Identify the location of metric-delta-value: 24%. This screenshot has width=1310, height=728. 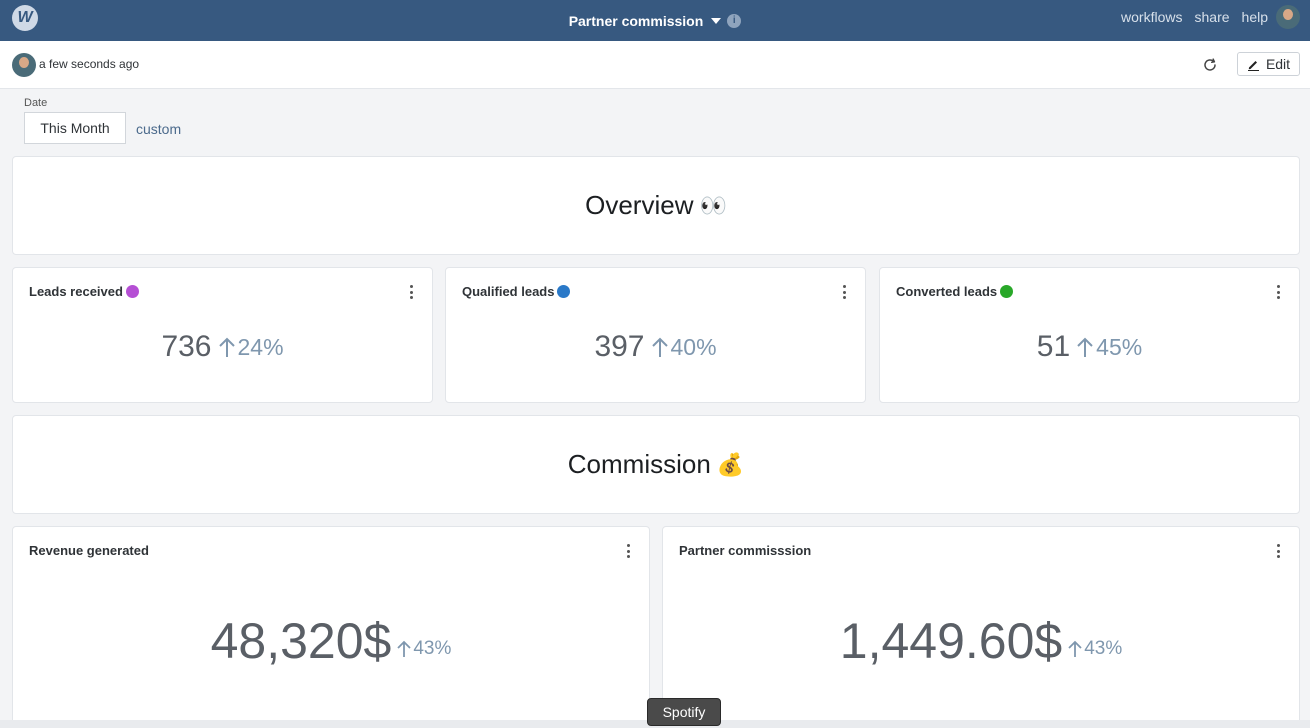
(260, 346).